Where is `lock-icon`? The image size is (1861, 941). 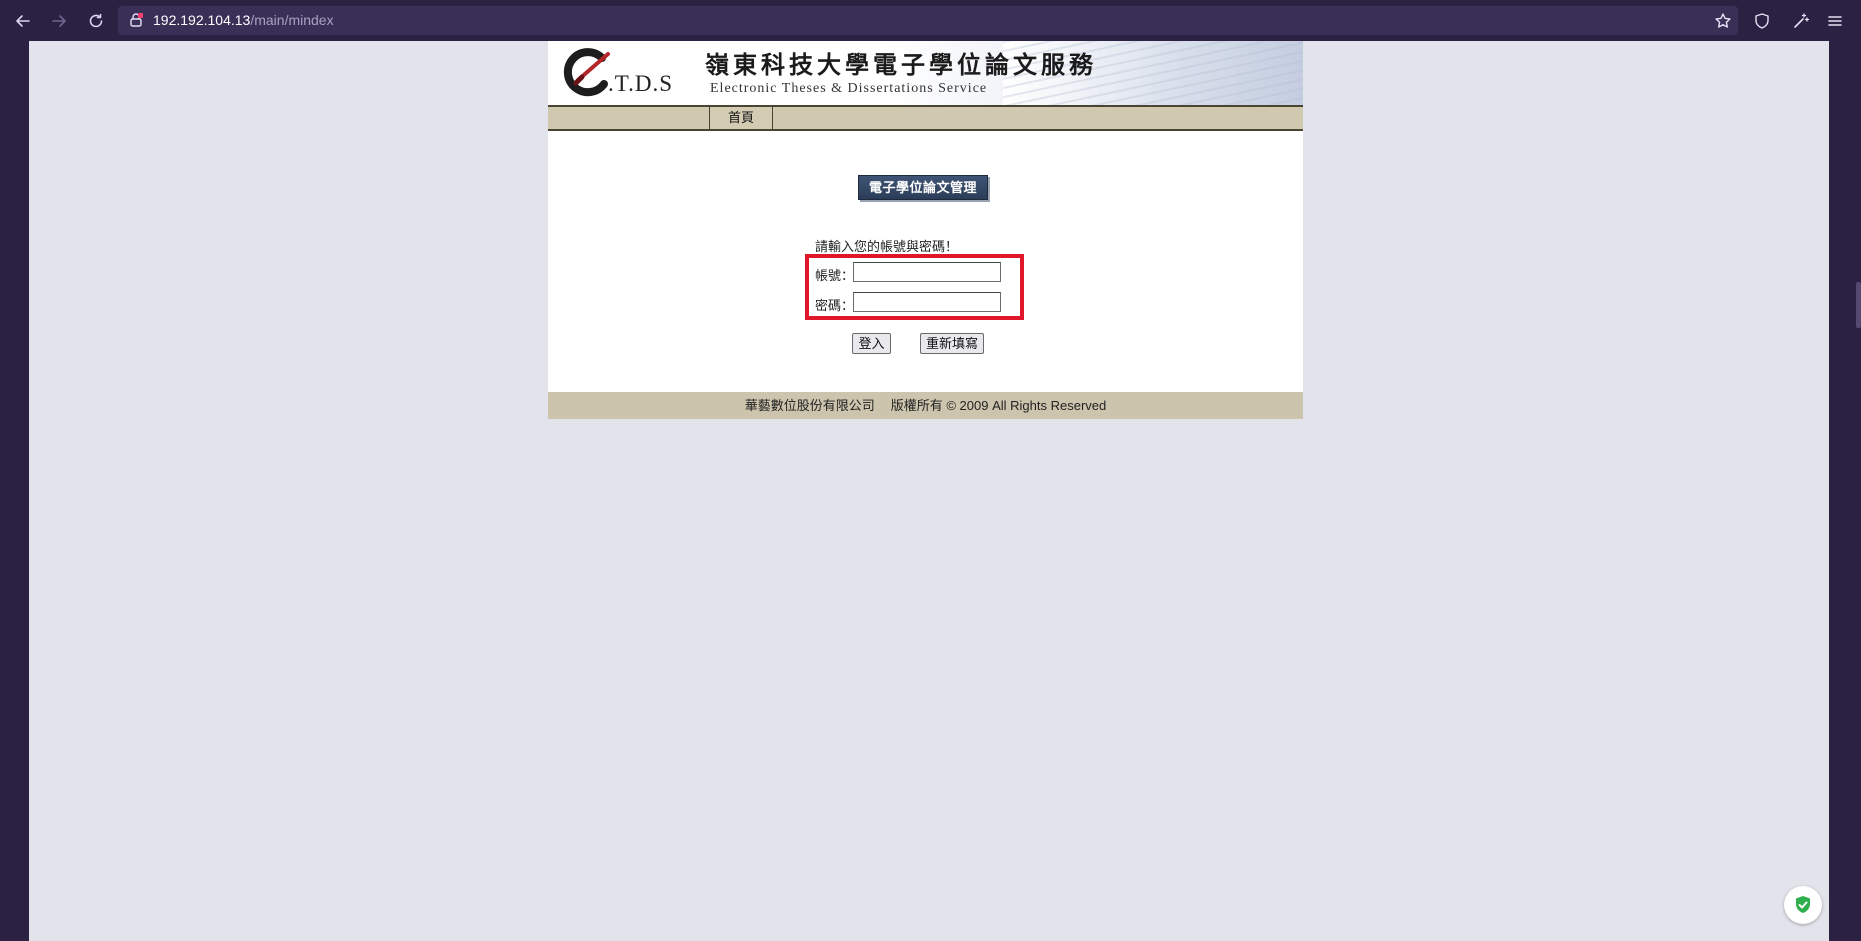
lock-icon is located at coordinates (136, 20).